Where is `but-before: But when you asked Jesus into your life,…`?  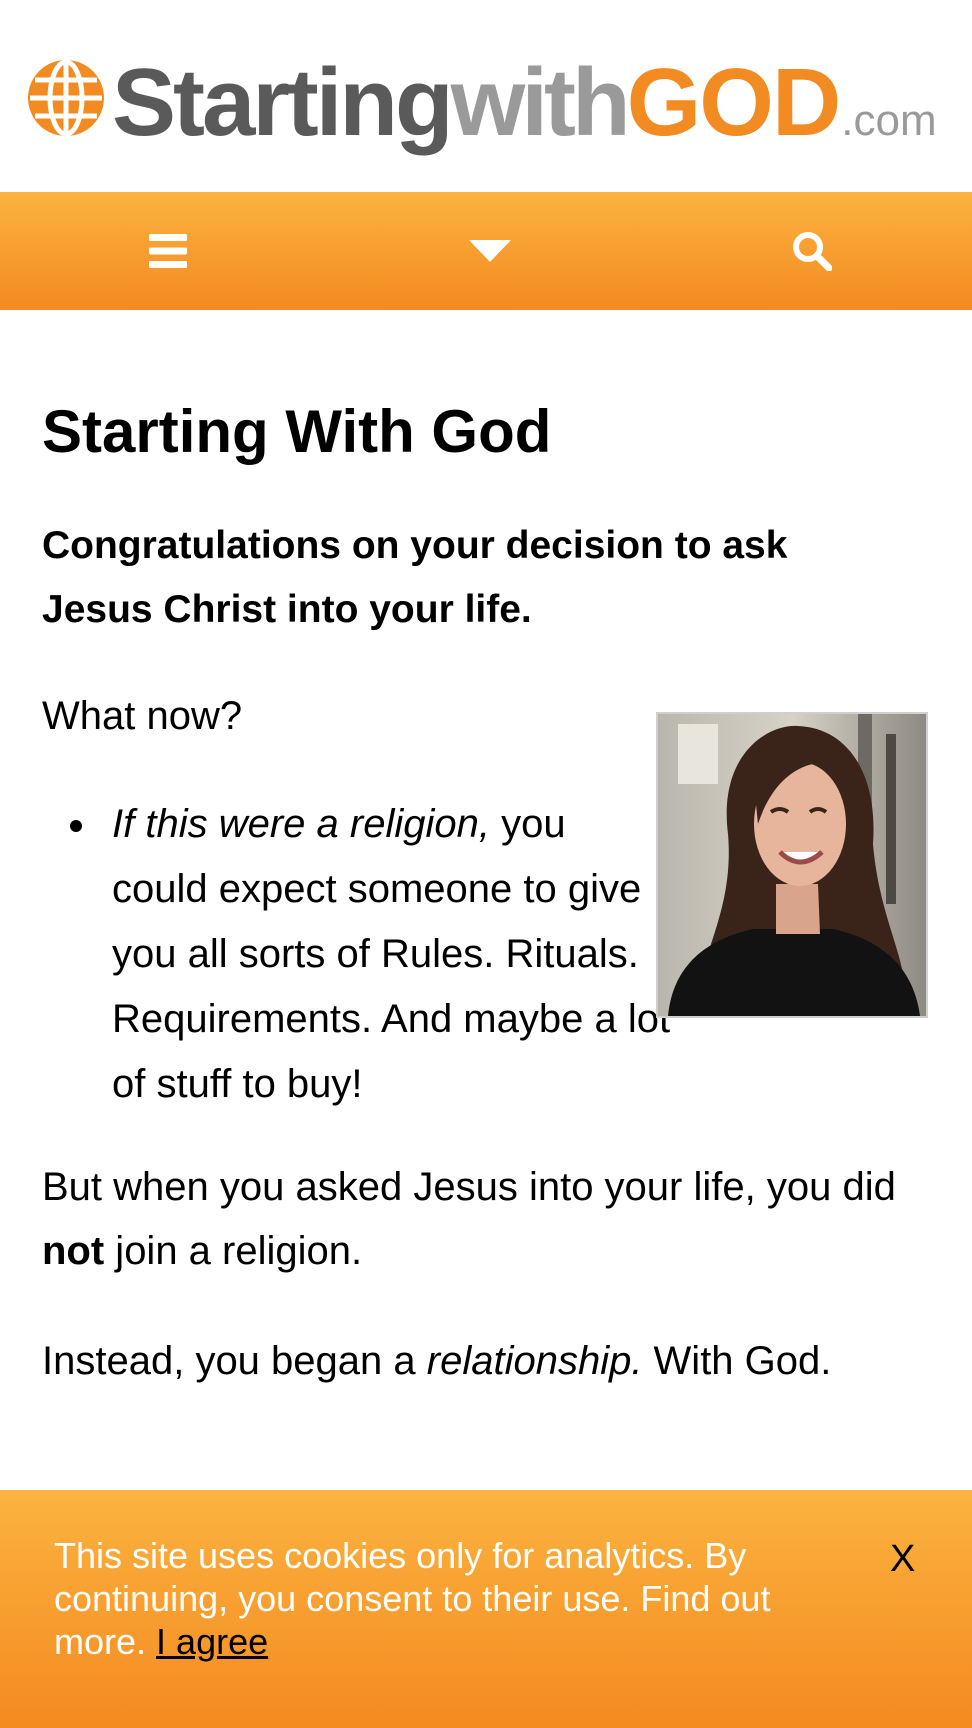
but-before: But when you asked Jesus into your life,… is located at coordinates (469, 1187).